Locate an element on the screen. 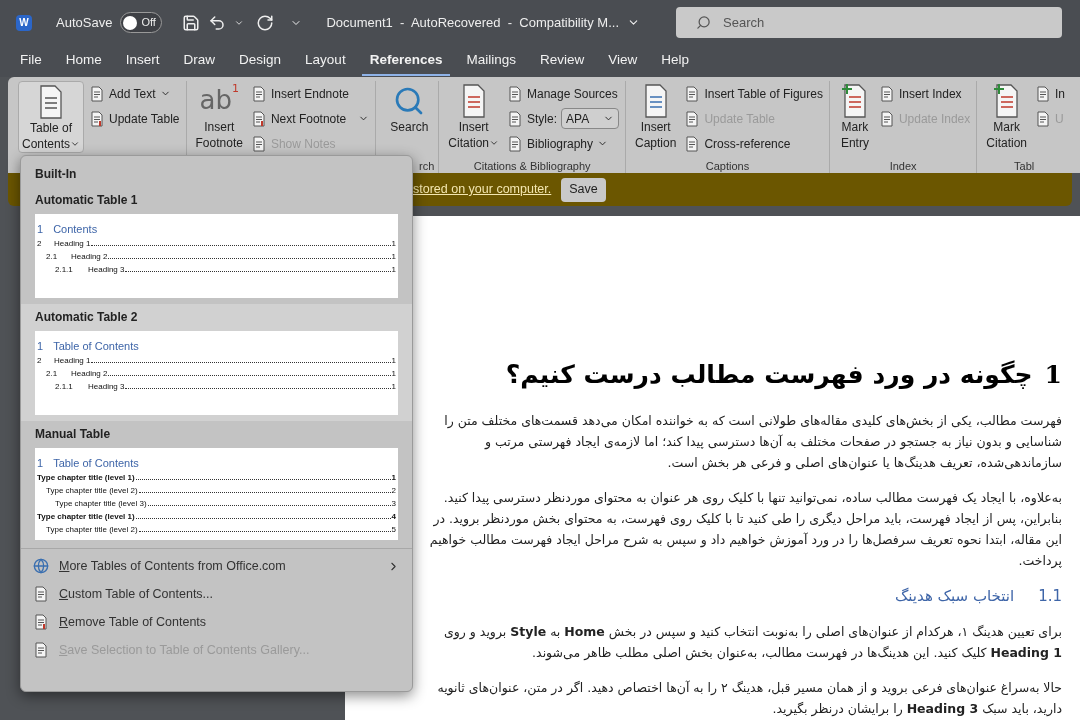 This screenshot has height=720, width=1080. ribbon-tab: View is located at coordinates (623, 61).